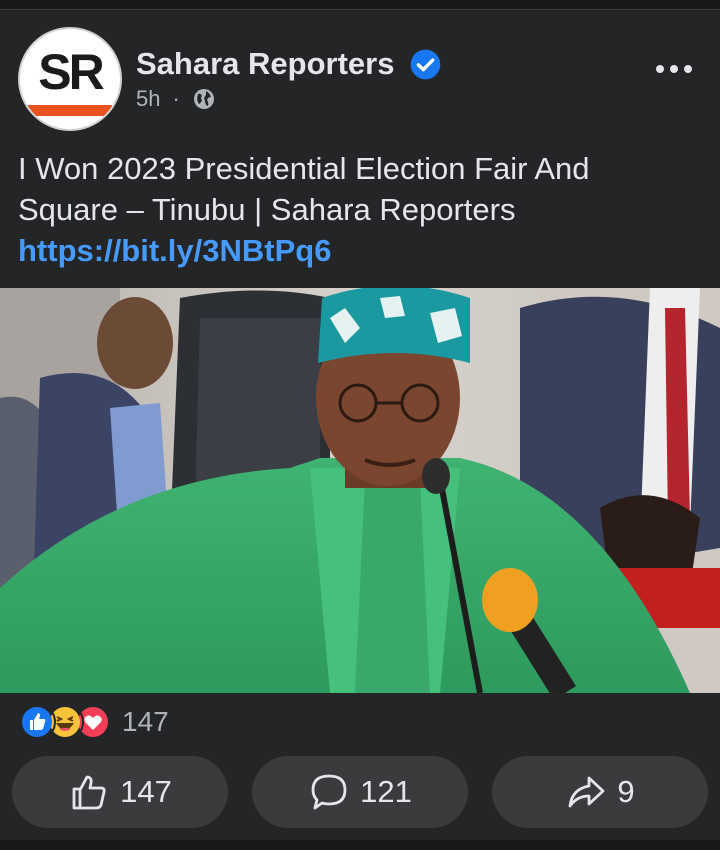 The image size is (720, 850). I want to click on post-link: https://bit.ly/3NBtPq6, so click(174, 250).